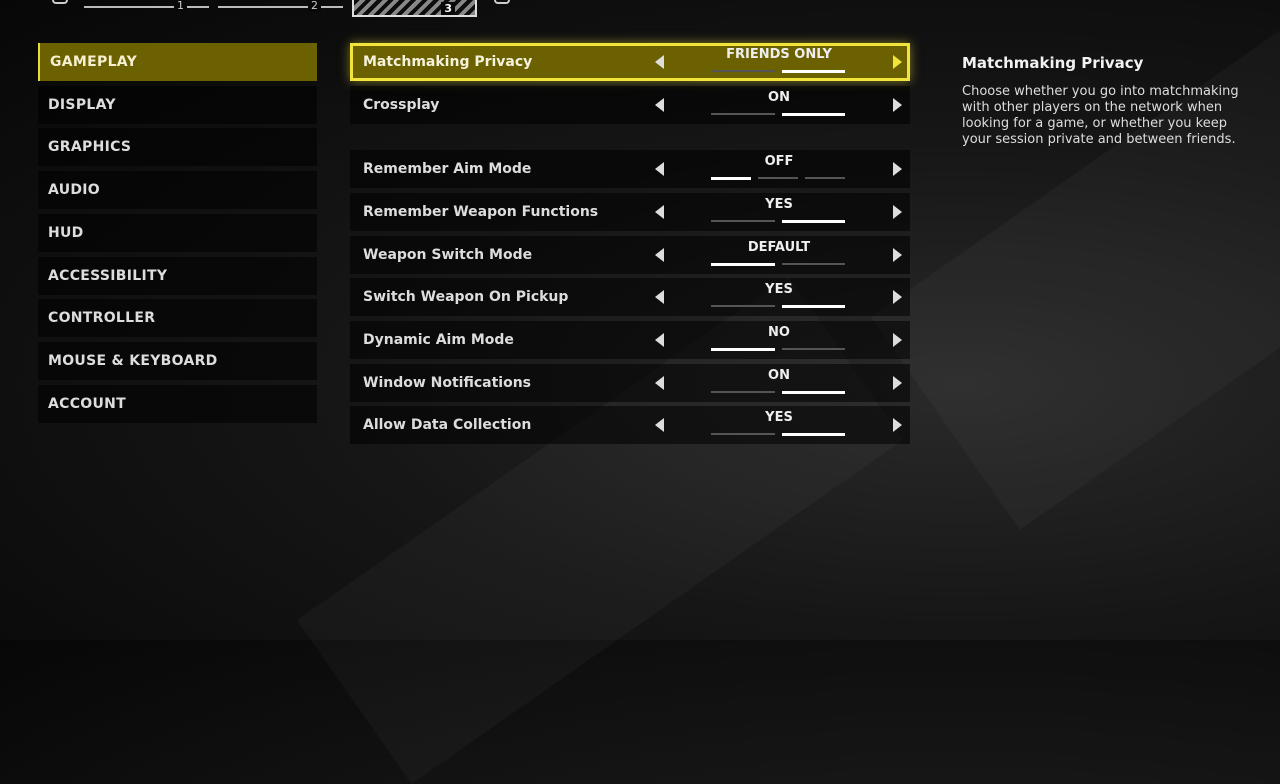  What do you see at coordinates (177, 147) in the screenshot?
I see `category-graphics: GRAPHICS` at bounding box center [177, 147].